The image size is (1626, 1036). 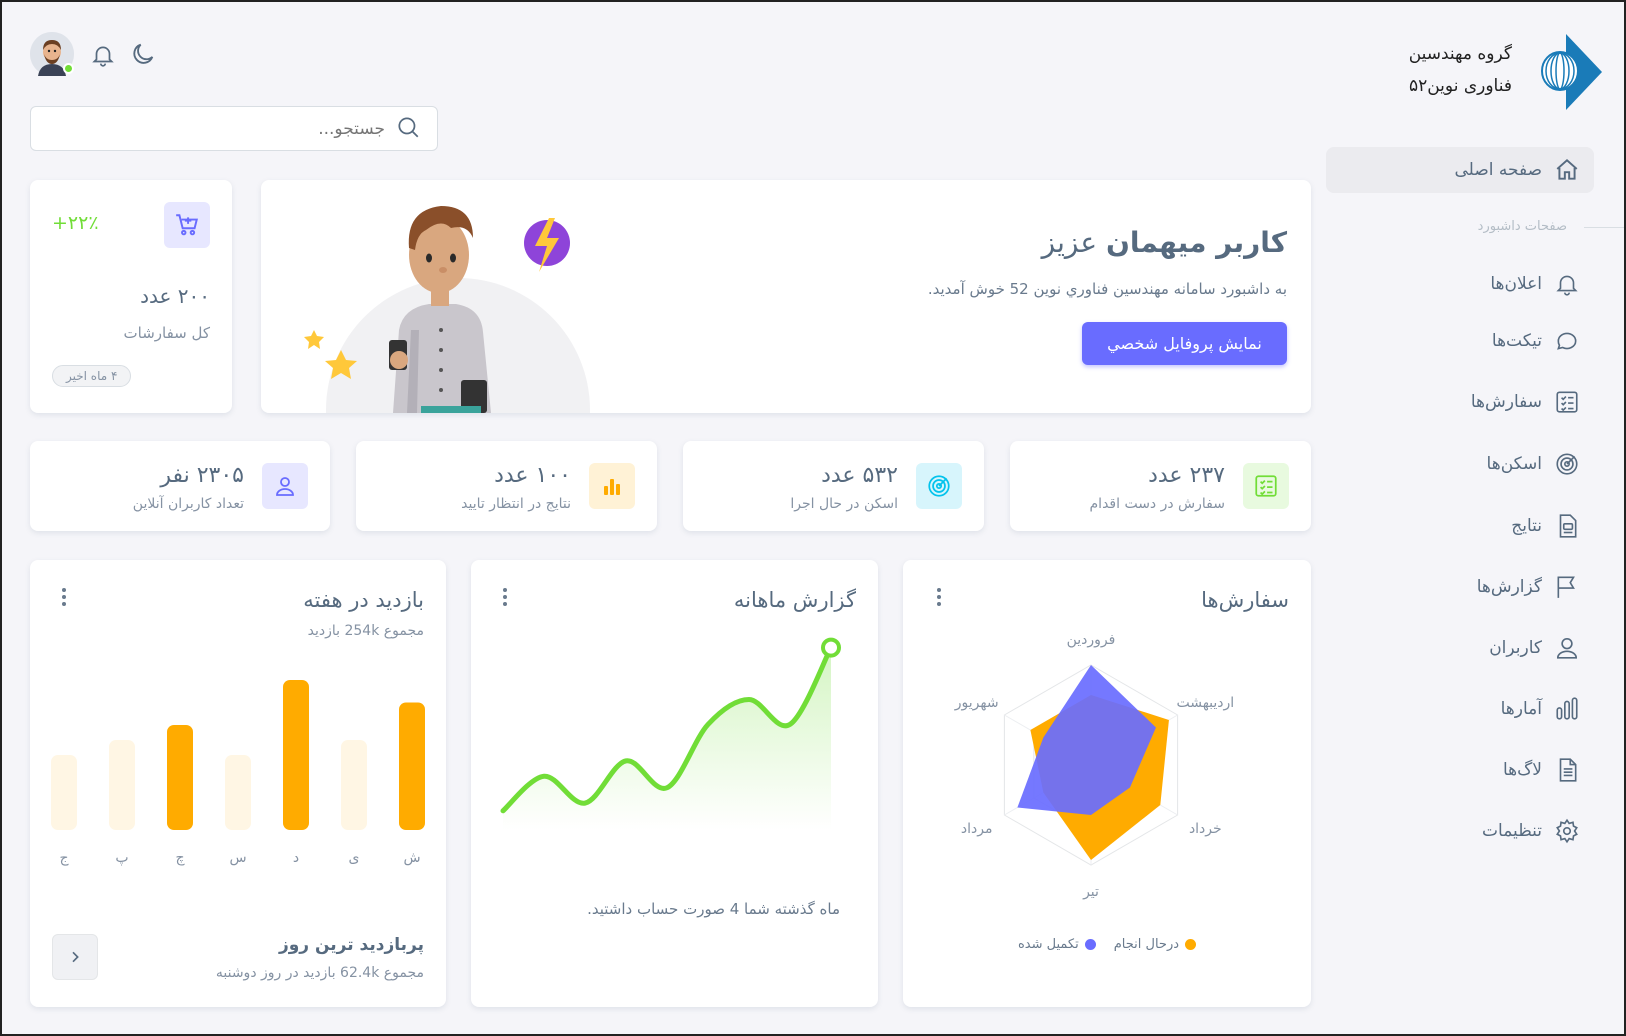 I want to click on best-day-title: پربازدید ترین روز, so click(x=351, y=945).